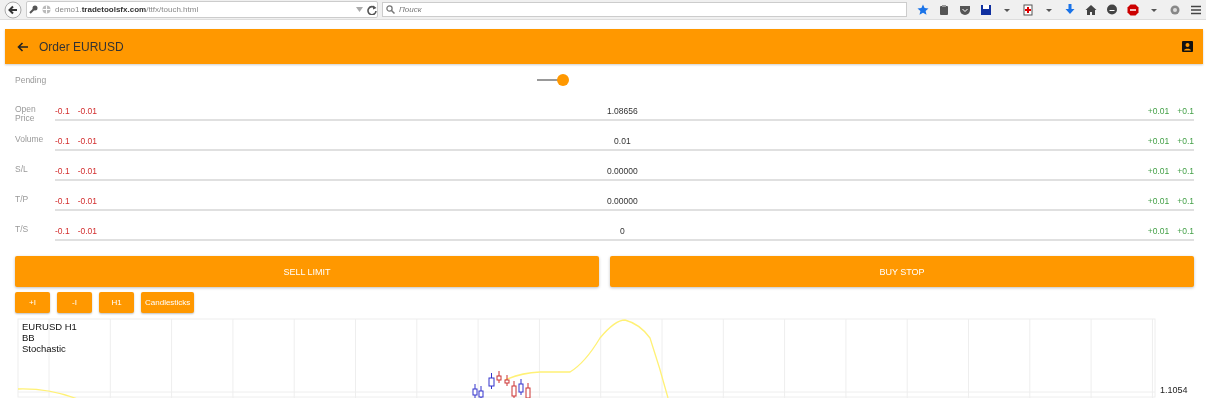 The width and height of the screenshot is (1206, 404). I want to click on input-field: -0.1 -0.01 1.08656 +0.01 +0.1, so click(624, 113).